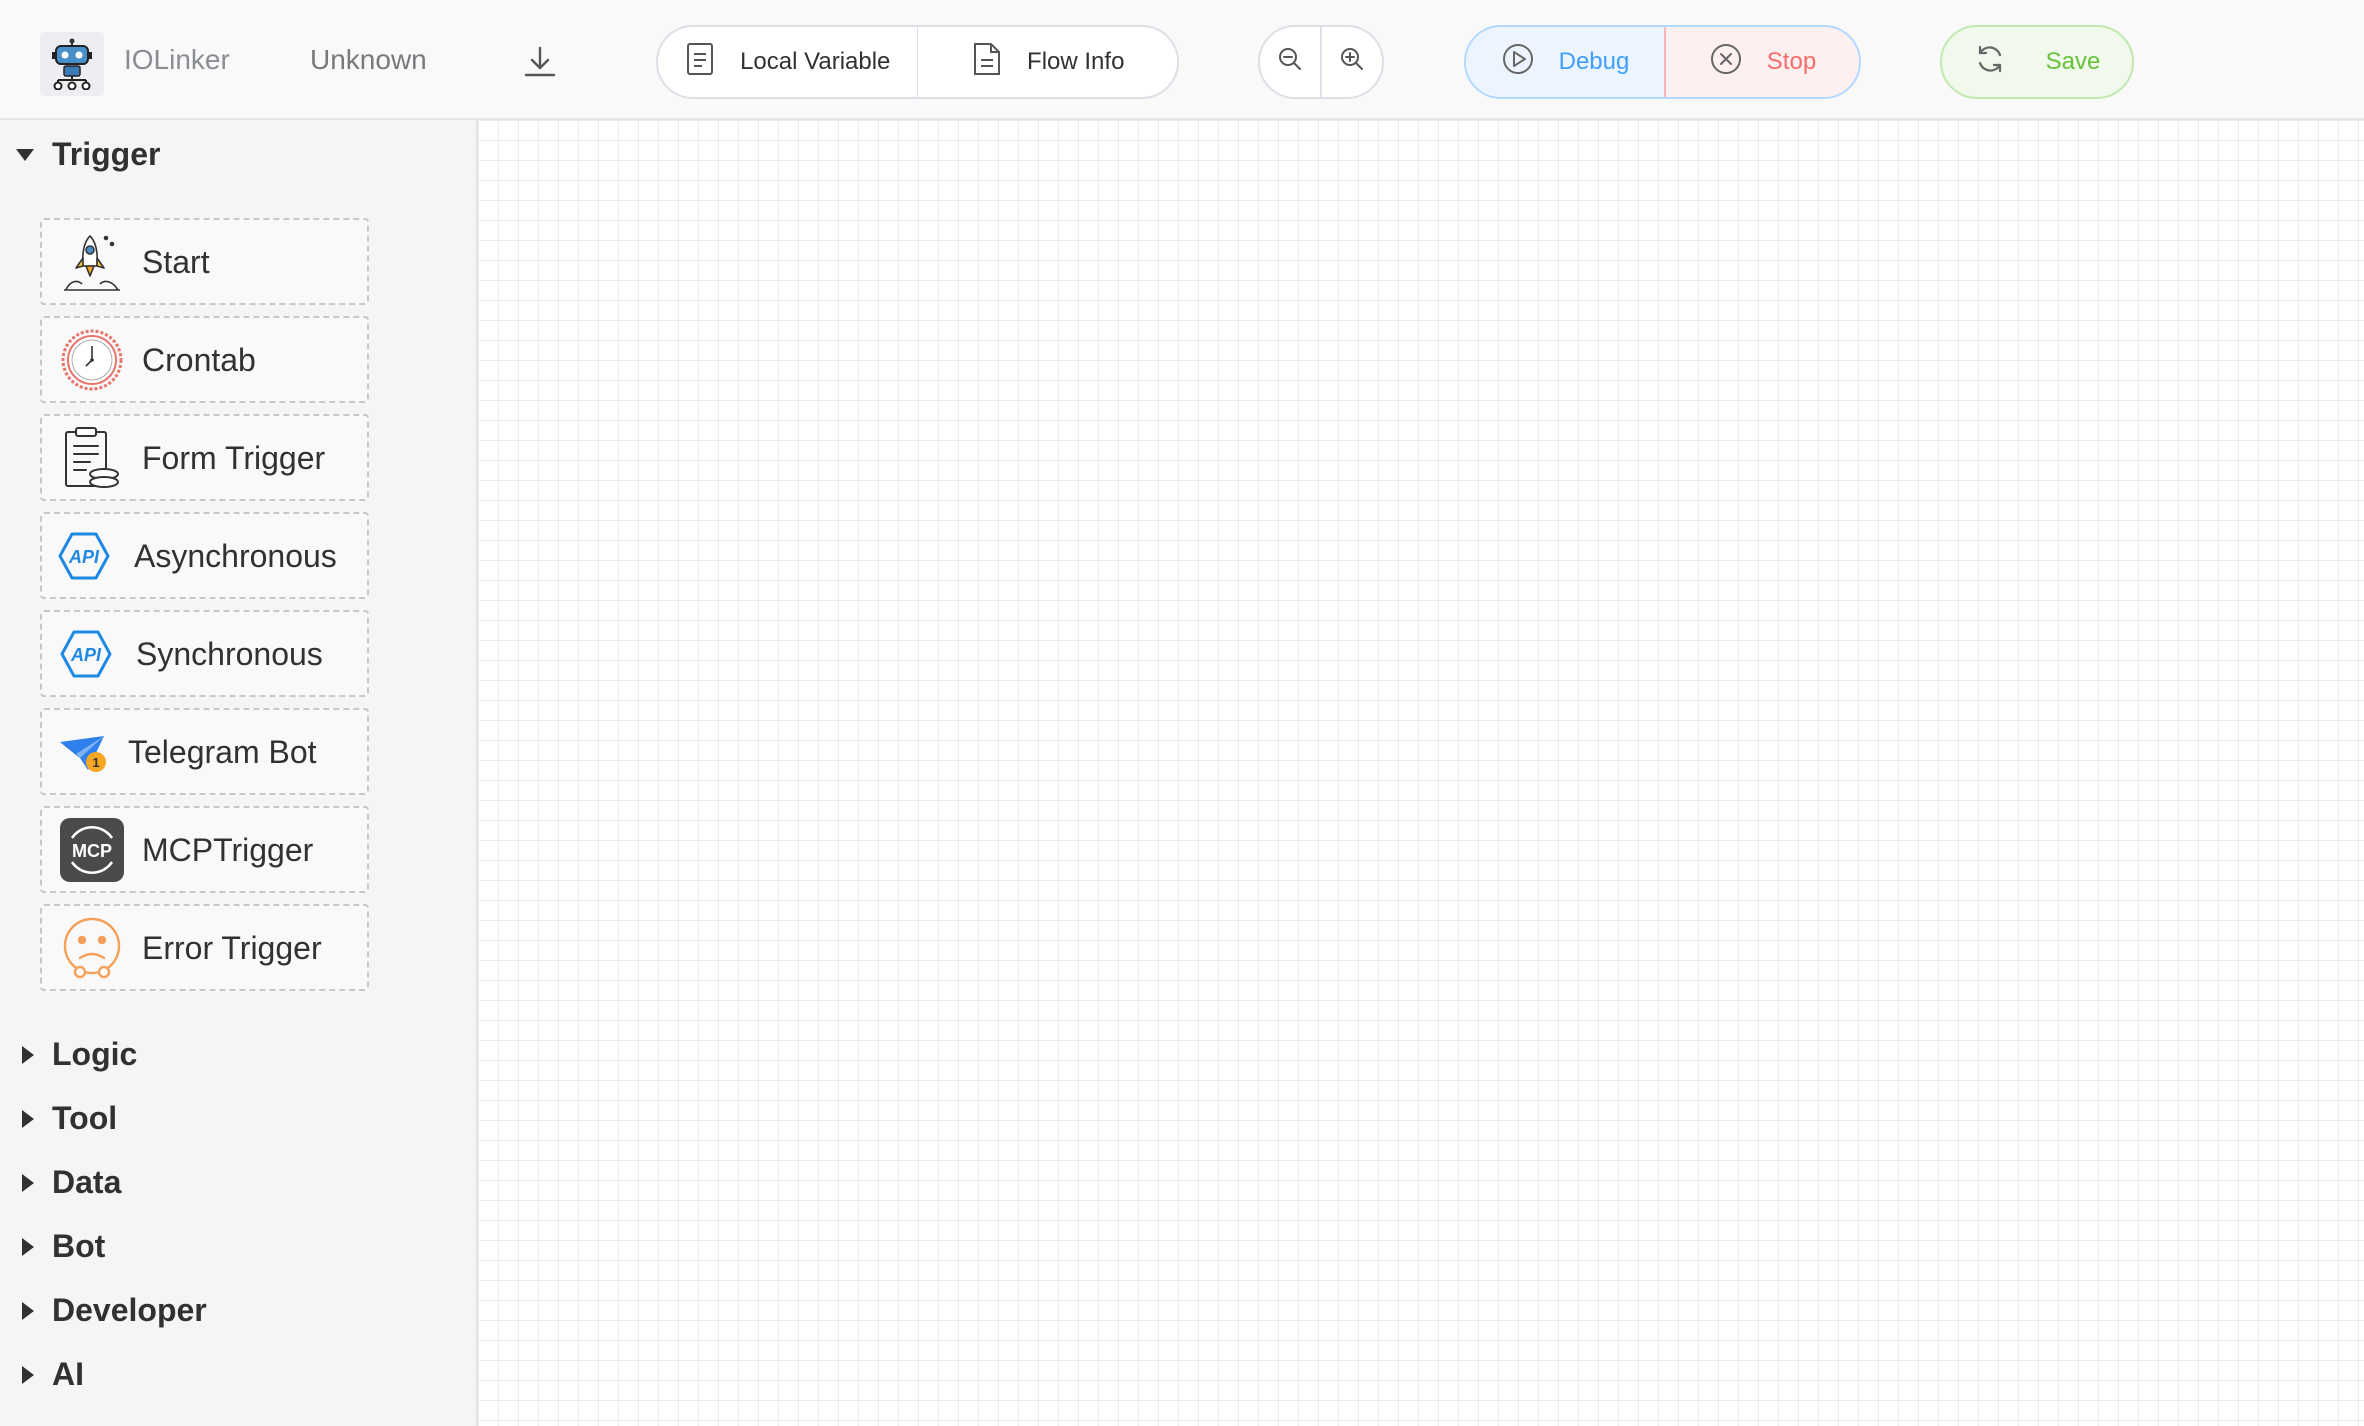 This screenshot has height=1426, width=2364. Describe the element at coordinates (85, 1118) in the screenshot. I see `category-label: Tool` at that location.